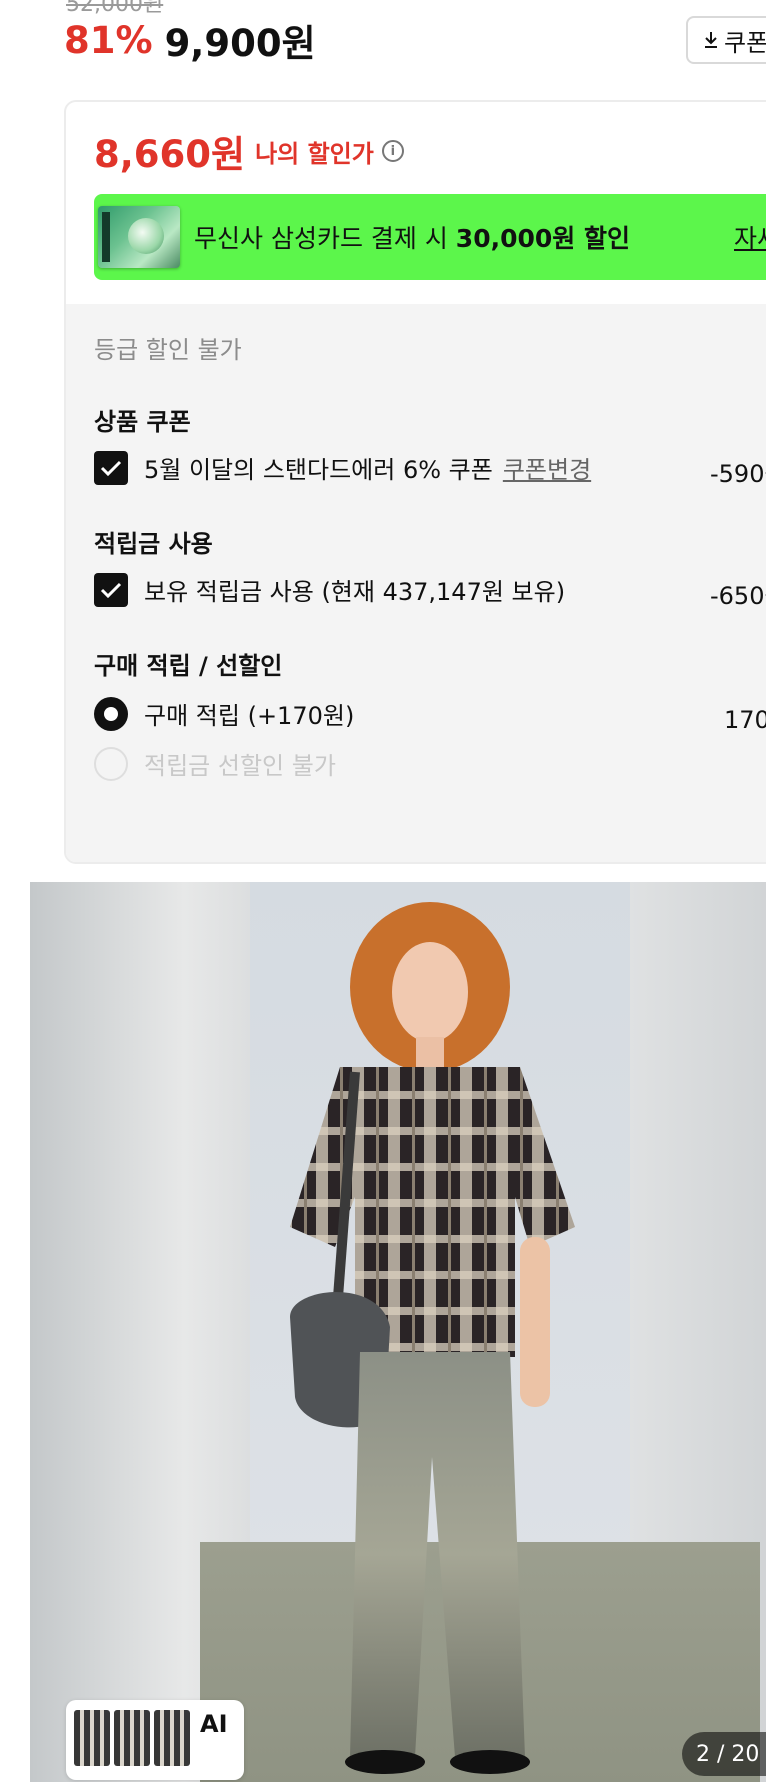 The height and width of the screenshot is (1782, 766). I want to click on purchase-reward-option: 구매 적립 (+170원), so click(224, 713).